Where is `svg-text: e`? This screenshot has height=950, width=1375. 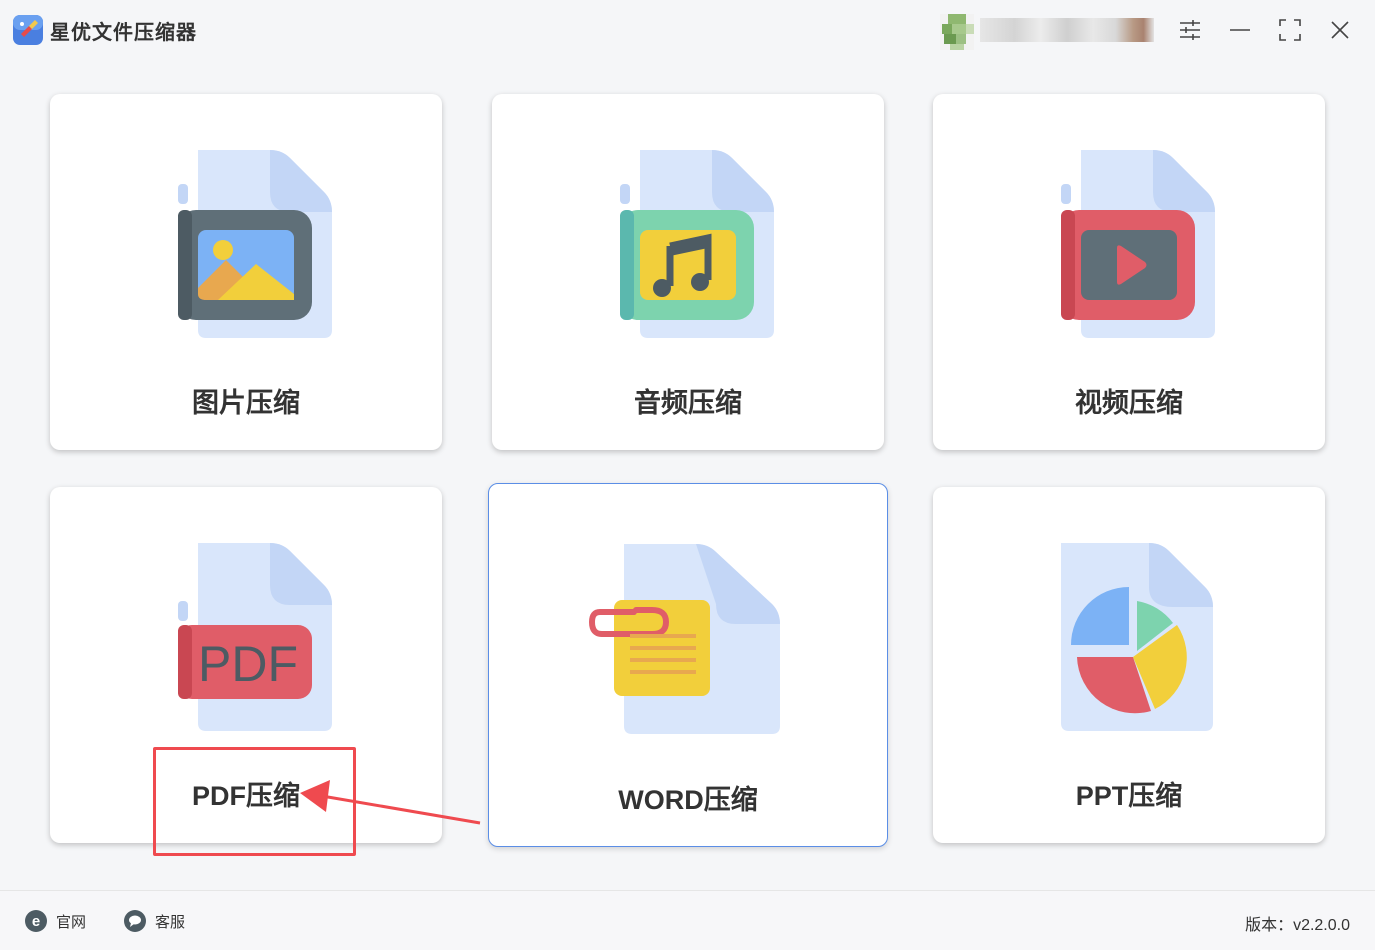
svg-text: e is located at coordinates (36, 921).